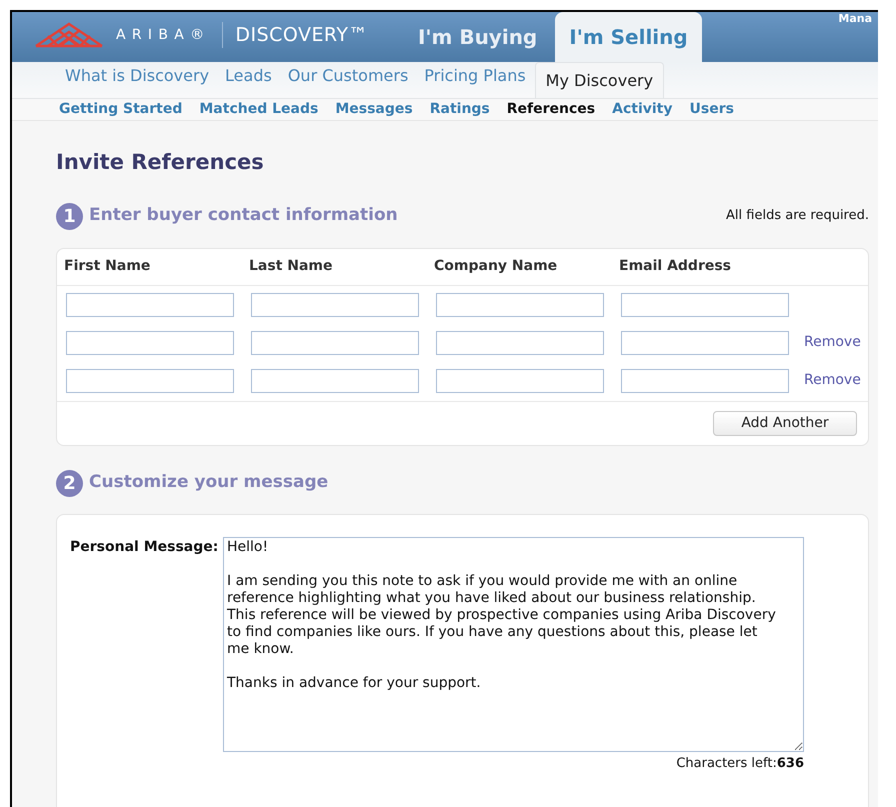 The width and height of the screenshot is (896, 807). I want to click on nav-tab: My Discovery, so click(599, 80).